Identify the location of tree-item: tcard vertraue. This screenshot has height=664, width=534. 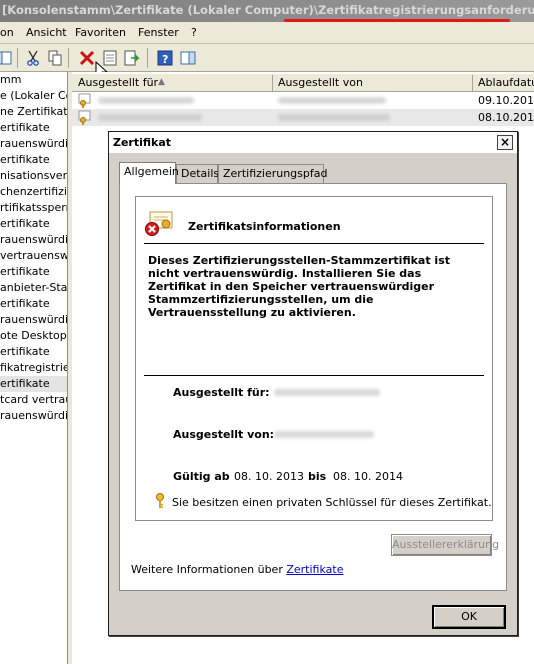
(33, 400).